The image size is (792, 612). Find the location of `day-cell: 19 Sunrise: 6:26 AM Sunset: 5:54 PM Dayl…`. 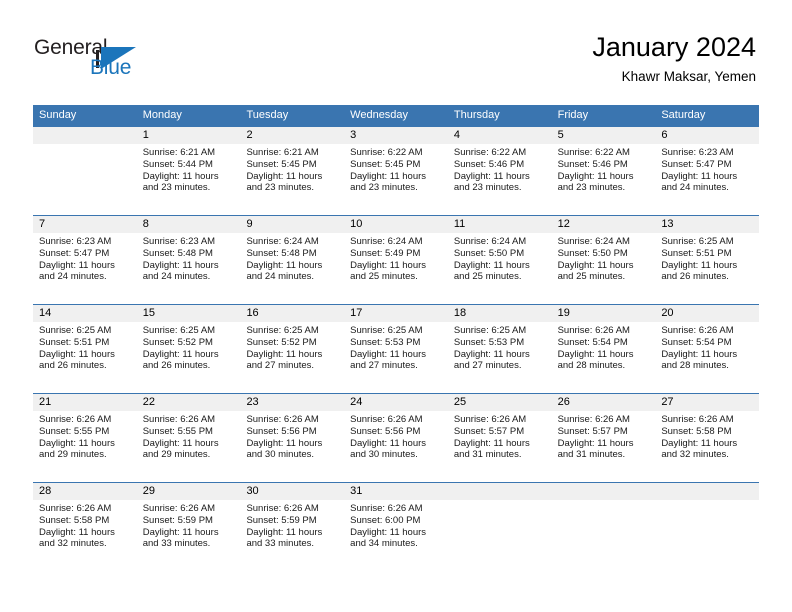

day-cell: 19 Sunrise: 6:26 AM Sunset: 5:54 PM Dayl… is located at coordinates (603, 349).